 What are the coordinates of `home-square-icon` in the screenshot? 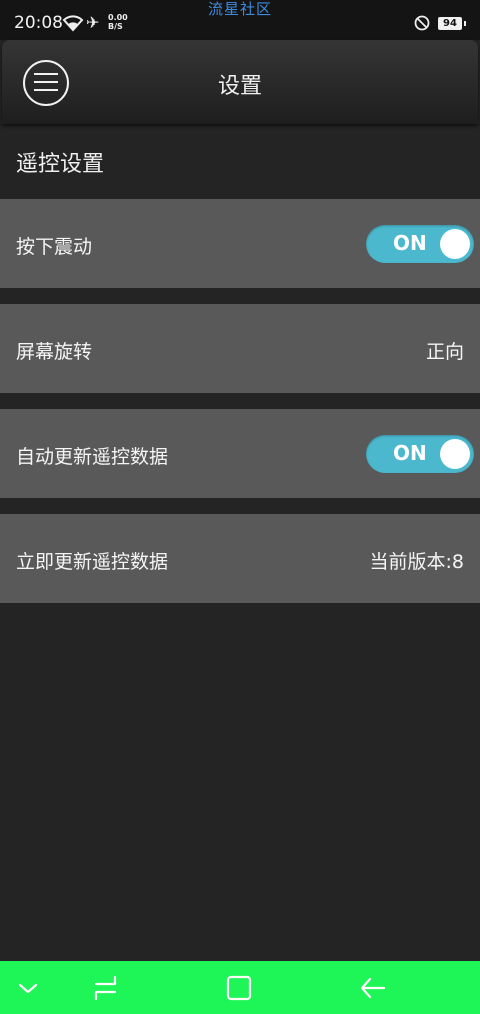 It's located at (239, 988).